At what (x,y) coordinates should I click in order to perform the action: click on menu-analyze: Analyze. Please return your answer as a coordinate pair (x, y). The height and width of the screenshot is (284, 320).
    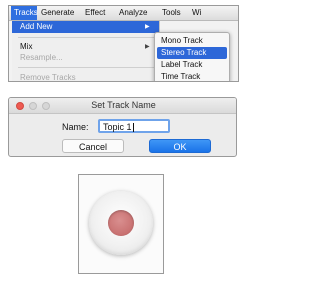
    Looking at the image, I should click on (133, 13).